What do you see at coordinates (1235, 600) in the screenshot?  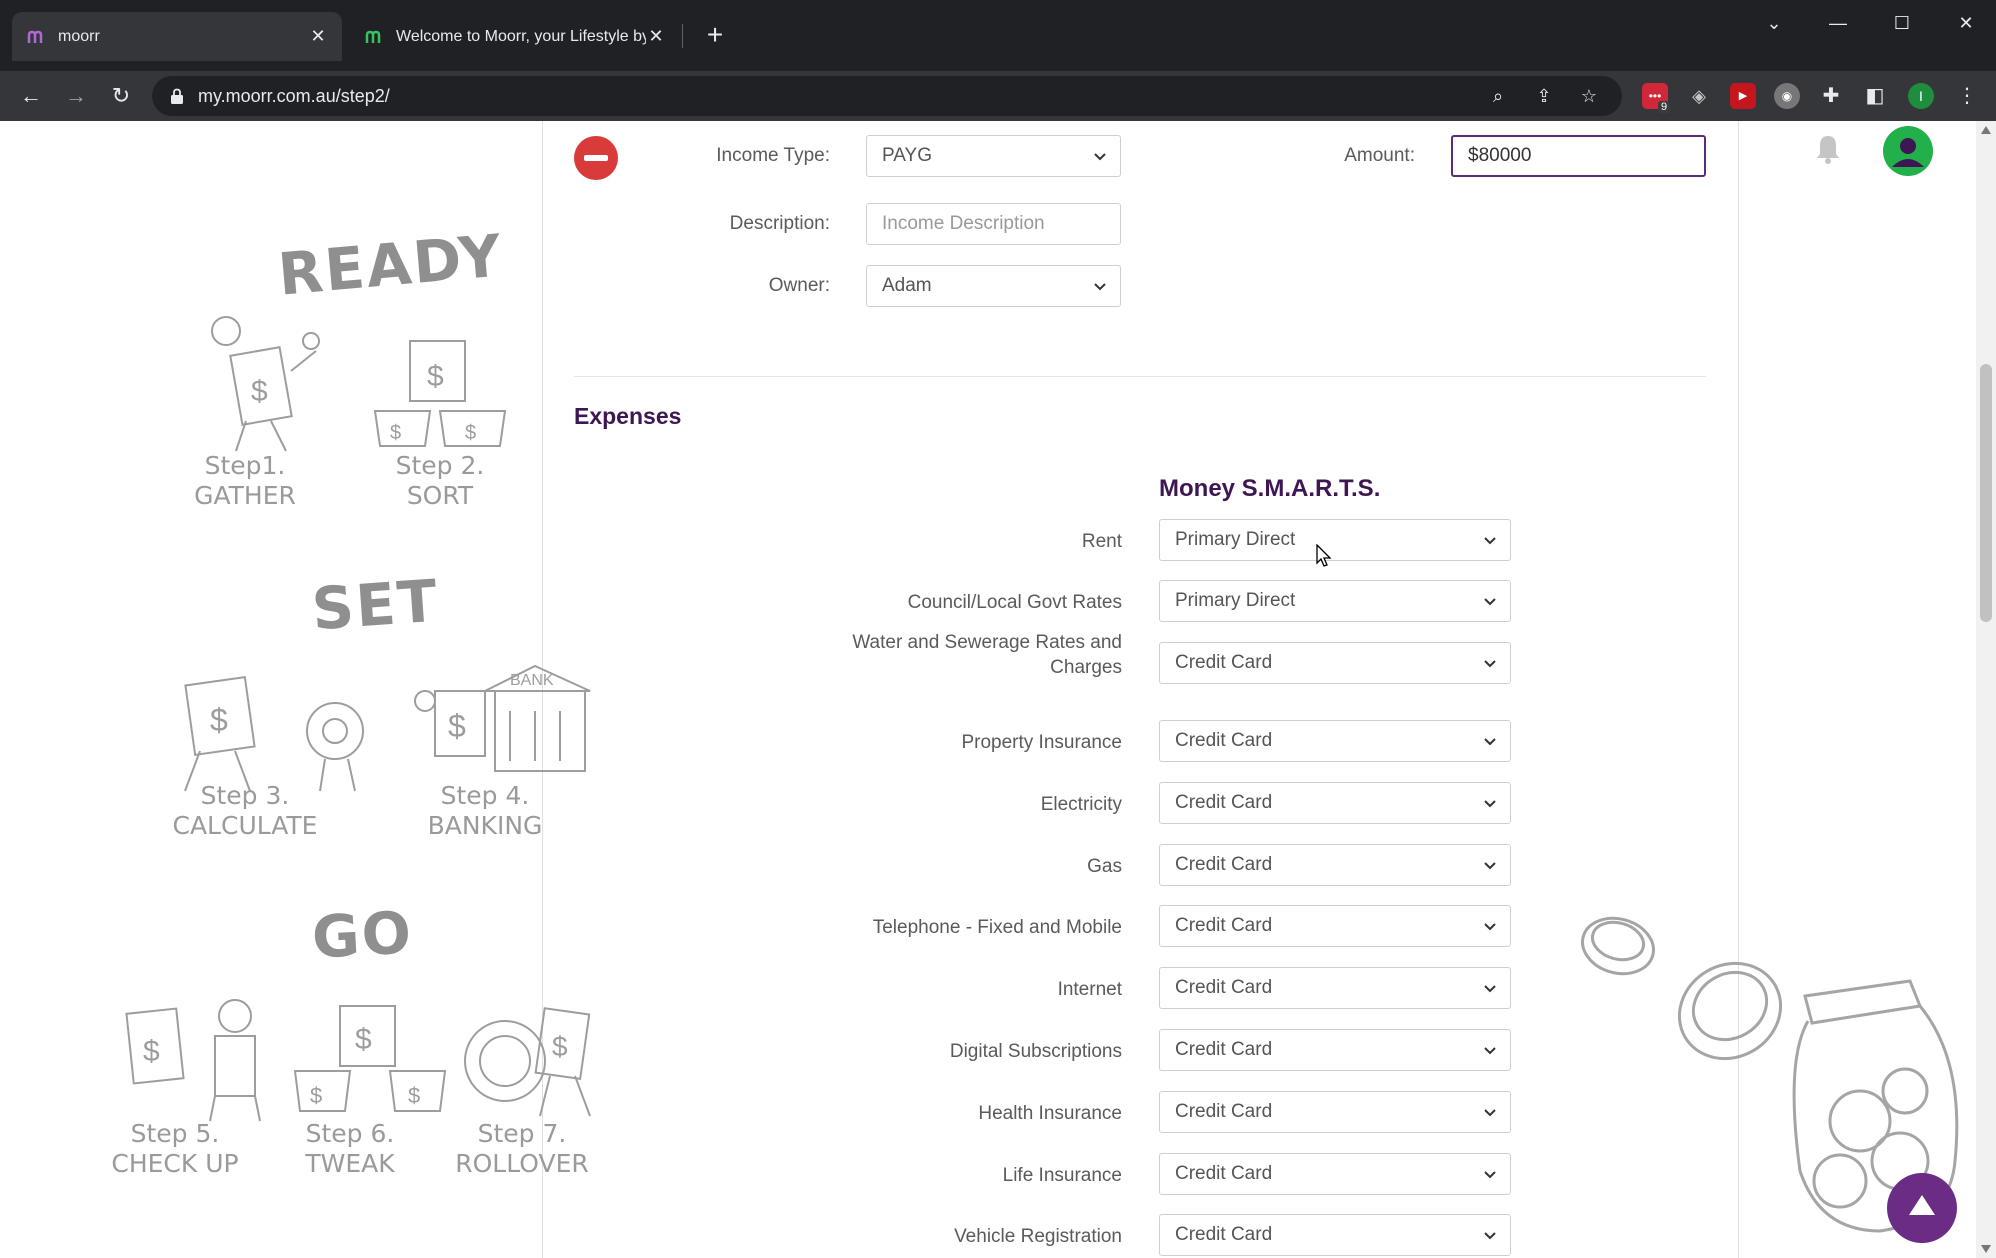 I see `expense-payment-value: Primary Direct` at bounding box center [1235, 600].